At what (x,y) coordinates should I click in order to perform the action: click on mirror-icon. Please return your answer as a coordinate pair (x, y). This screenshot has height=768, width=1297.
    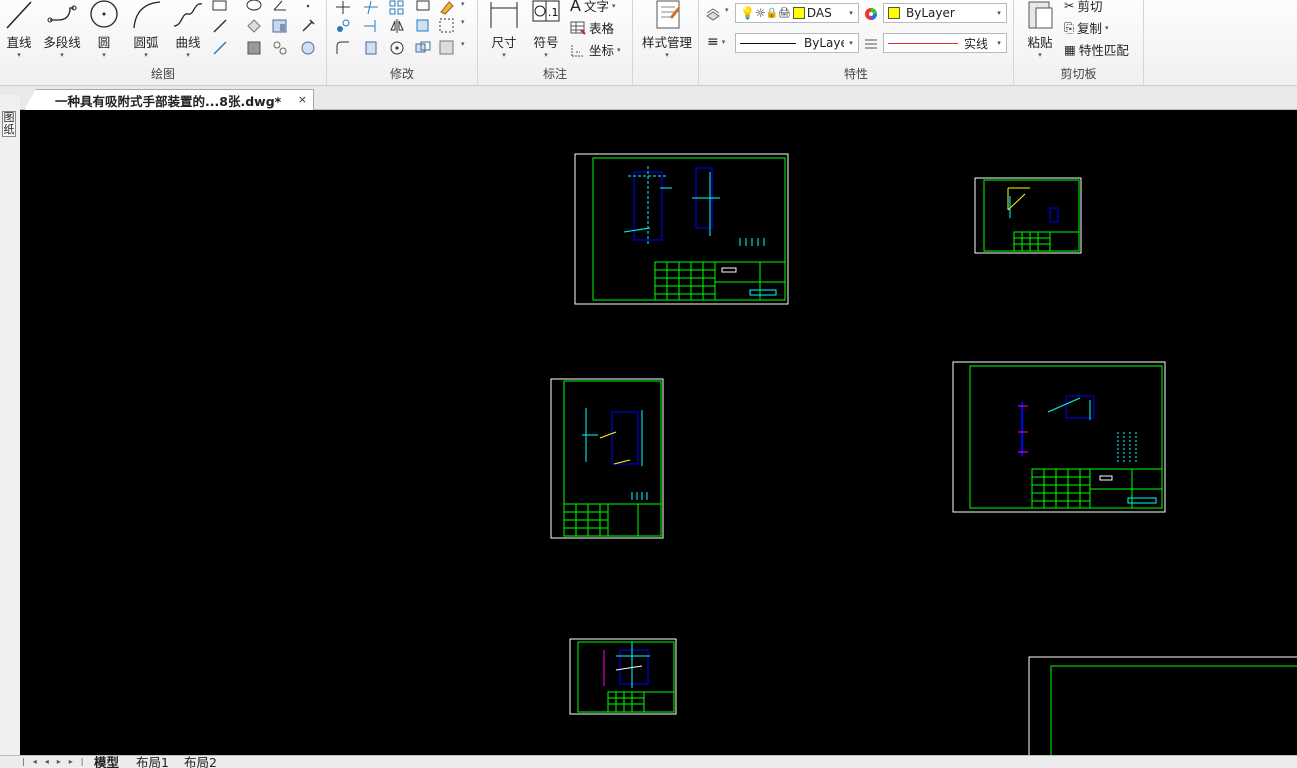
    Looking at the image, I should click on (397, 26).